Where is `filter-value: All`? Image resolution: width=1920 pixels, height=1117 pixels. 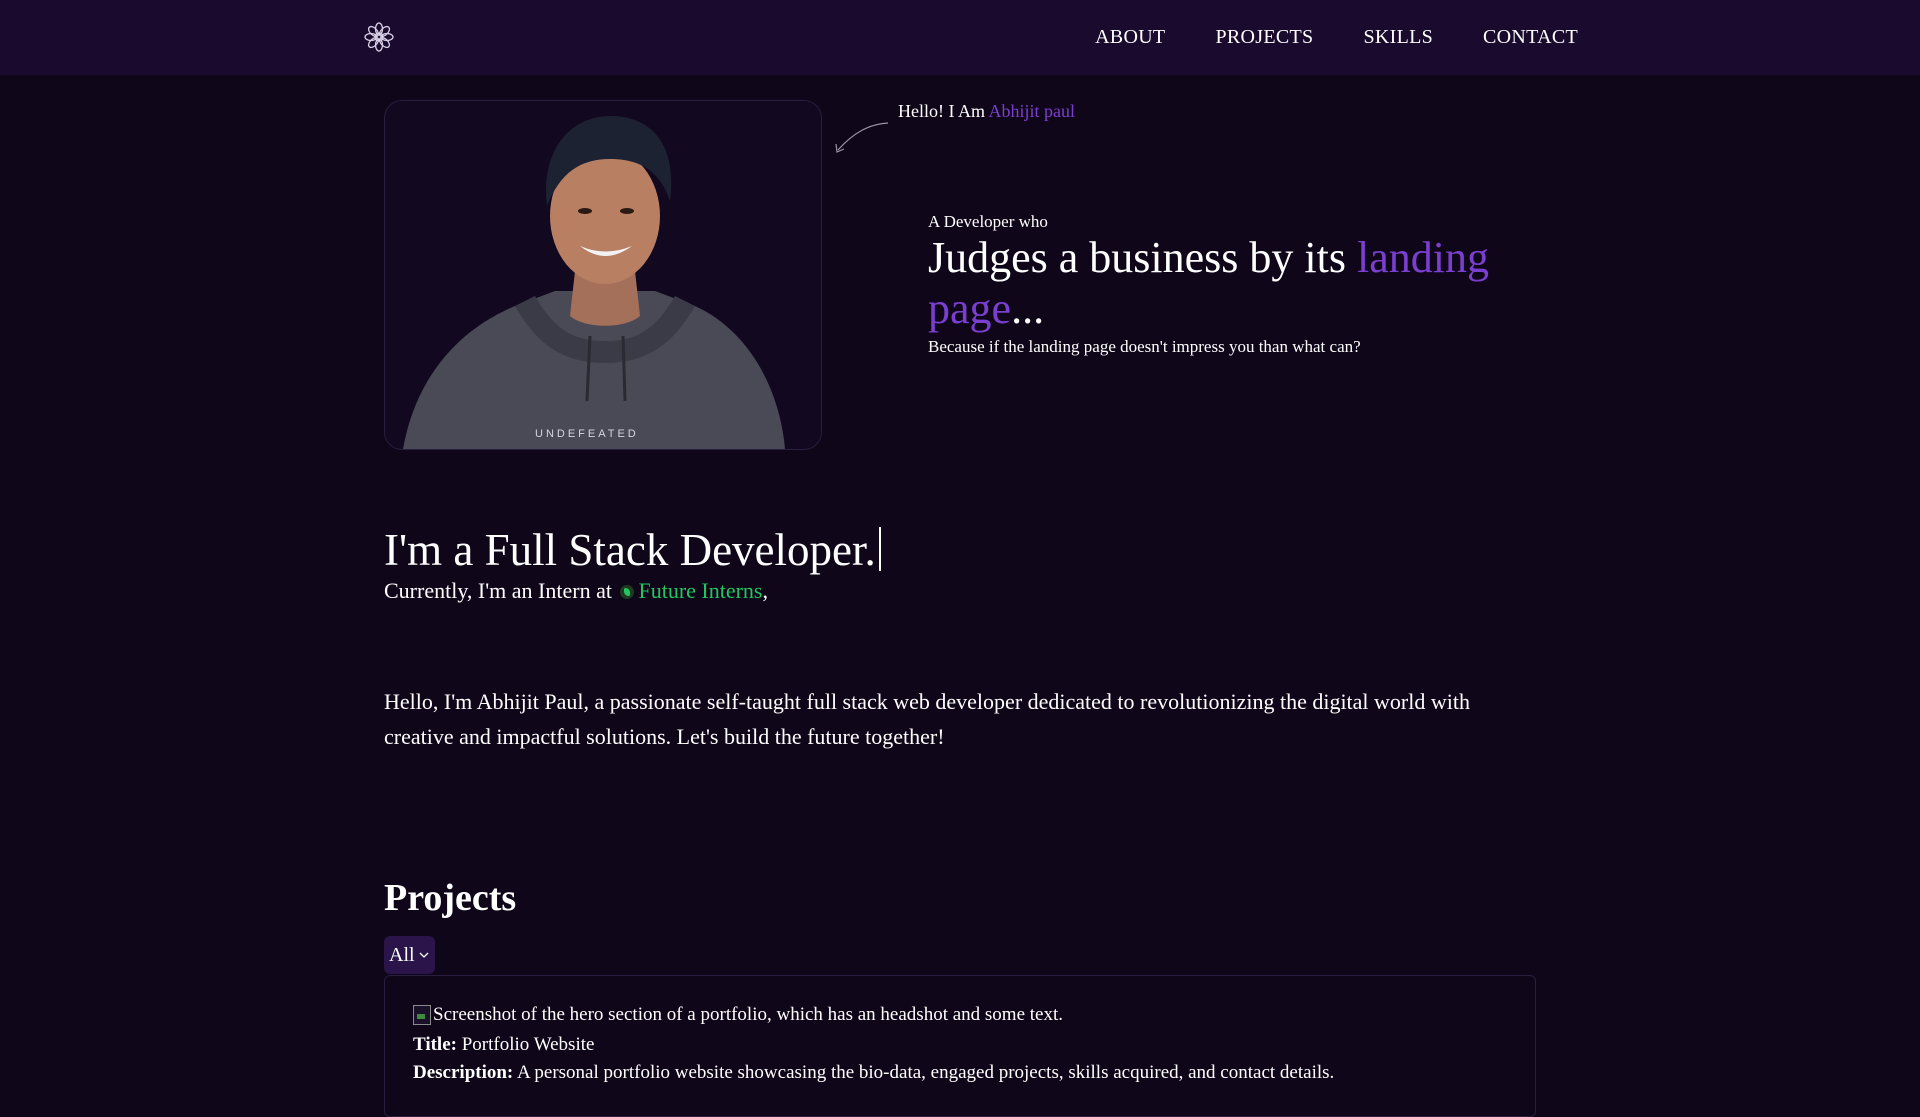
filter-value: All is located at coordinates (402, 955).